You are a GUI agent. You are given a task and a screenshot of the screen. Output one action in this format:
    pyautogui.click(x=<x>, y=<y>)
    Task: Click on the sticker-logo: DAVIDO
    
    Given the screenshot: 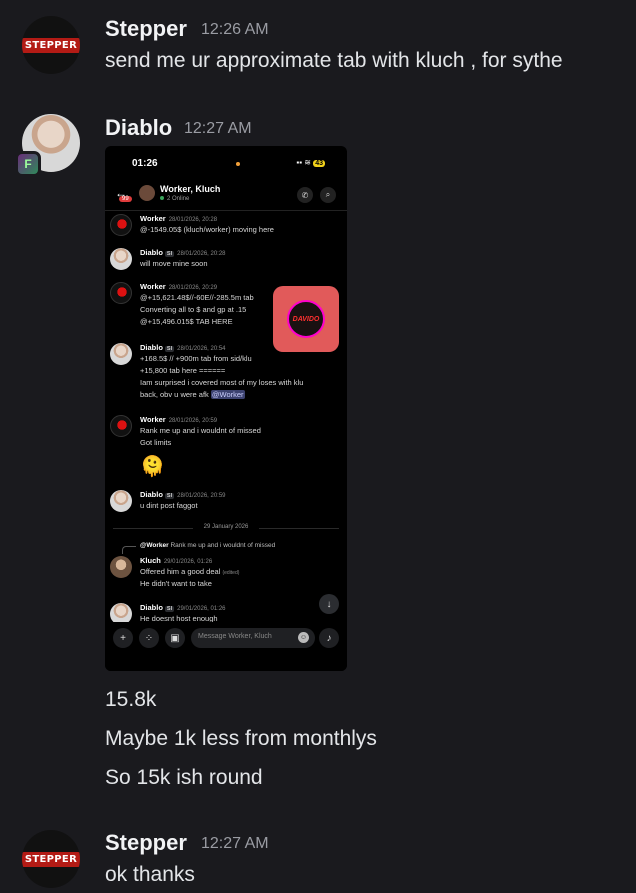 What is the action you would take?
    pyautogui.click(x=306, y=319)
    